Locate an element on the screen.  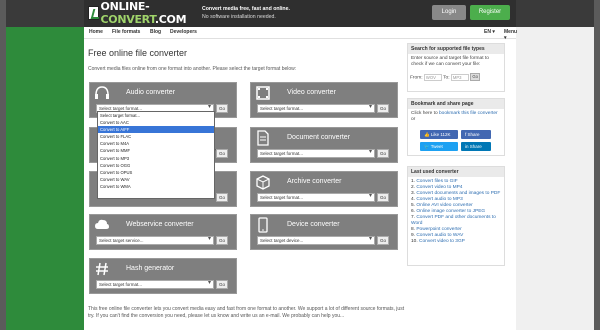
dropdown-option: Convert to FLAC is located at coordinates (156, 136).